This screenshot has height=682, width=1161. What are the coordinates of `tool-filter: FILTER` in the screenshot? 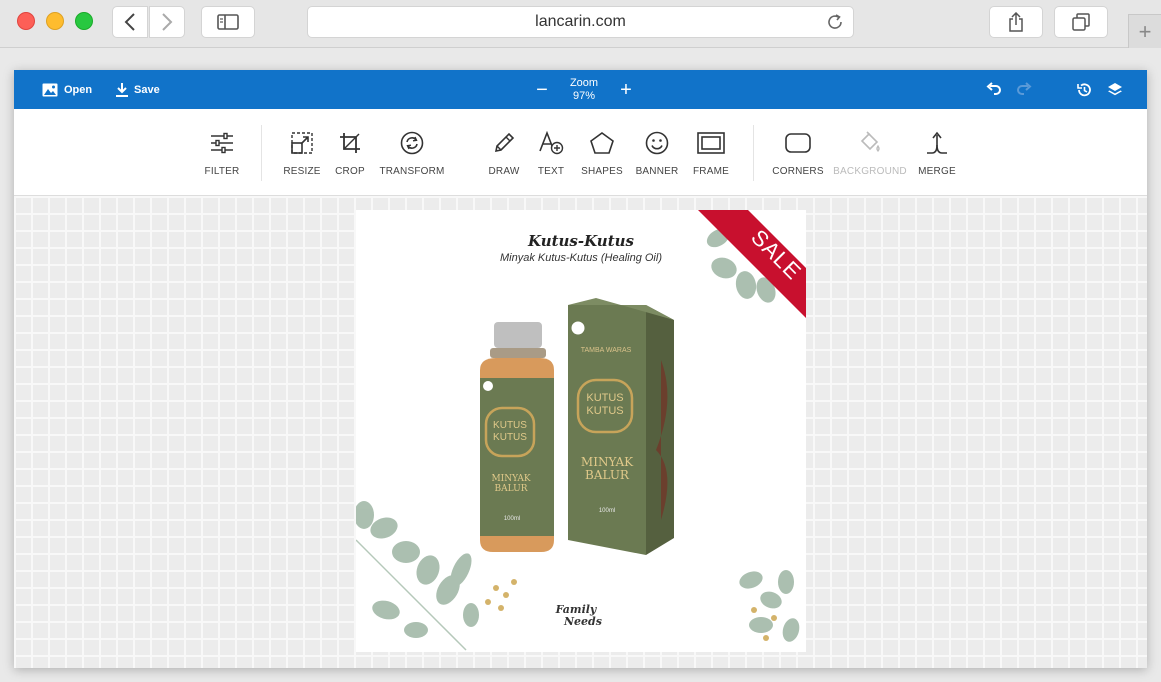 It's located at (222, 152).